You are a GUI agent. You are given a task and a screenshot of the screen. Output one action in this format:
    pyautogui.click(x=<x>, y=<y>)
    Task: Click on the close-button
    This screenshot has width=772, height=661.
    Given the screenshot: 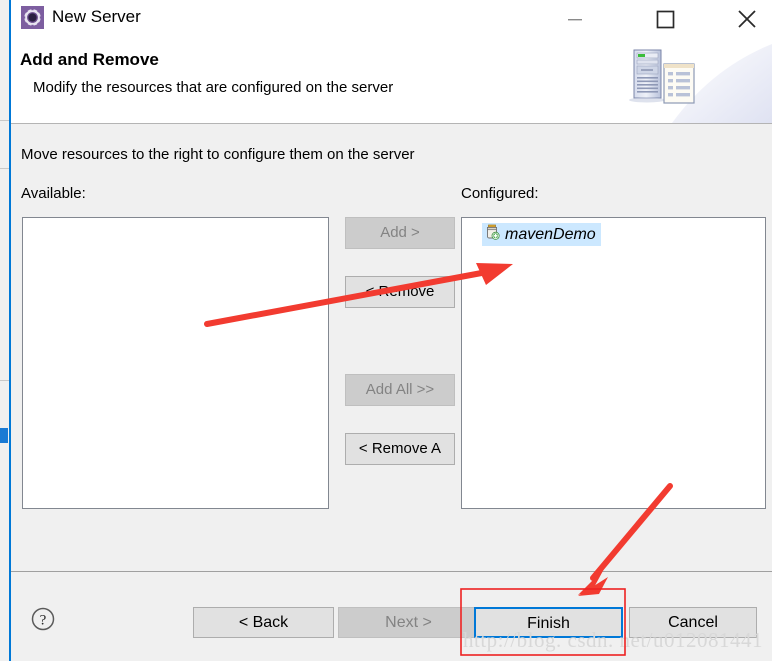 What is the action you would take?
    pyautogui.click(x=747, y=19)
    